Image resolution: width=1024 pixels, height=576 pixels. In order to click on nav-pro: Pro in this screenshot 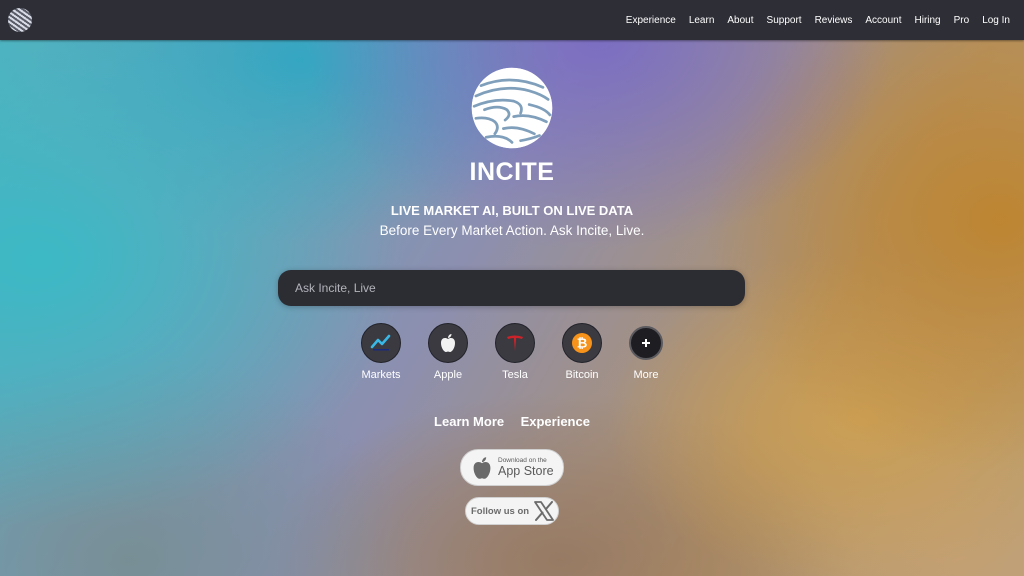, I will do `click(962, 20)`.